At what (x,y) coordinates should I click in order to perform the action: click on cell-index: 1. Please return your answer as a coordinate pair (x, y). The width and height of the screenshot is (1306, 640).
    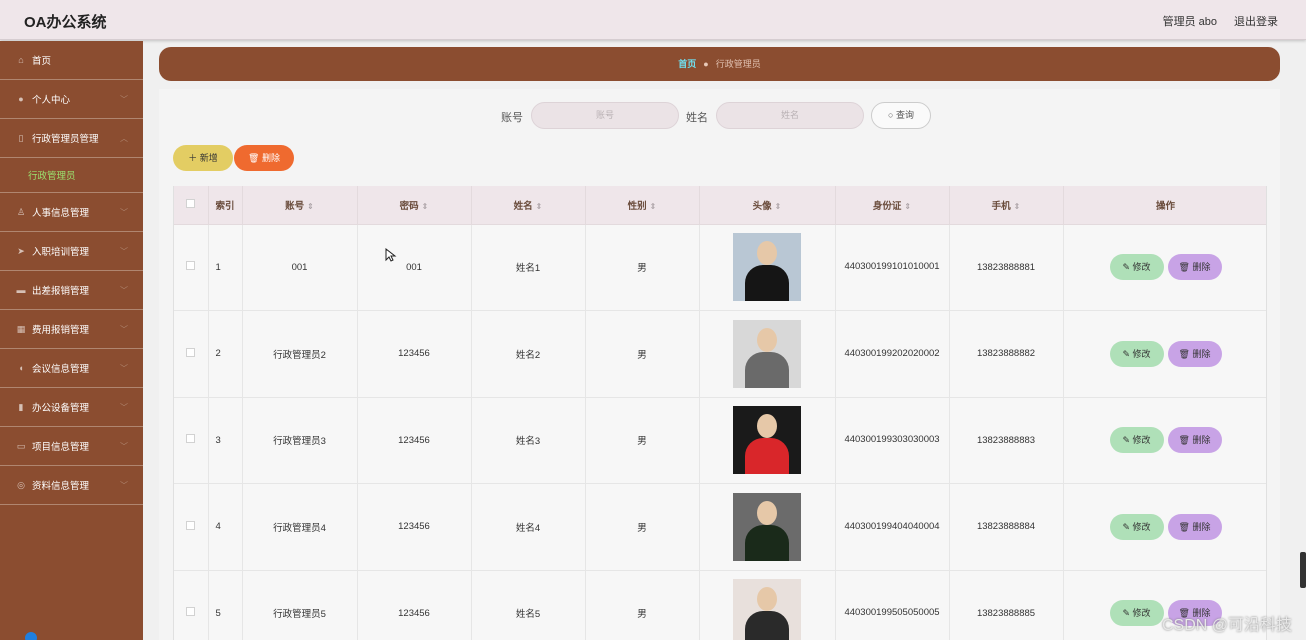
    Looking at the image, I should click on (225, 267).